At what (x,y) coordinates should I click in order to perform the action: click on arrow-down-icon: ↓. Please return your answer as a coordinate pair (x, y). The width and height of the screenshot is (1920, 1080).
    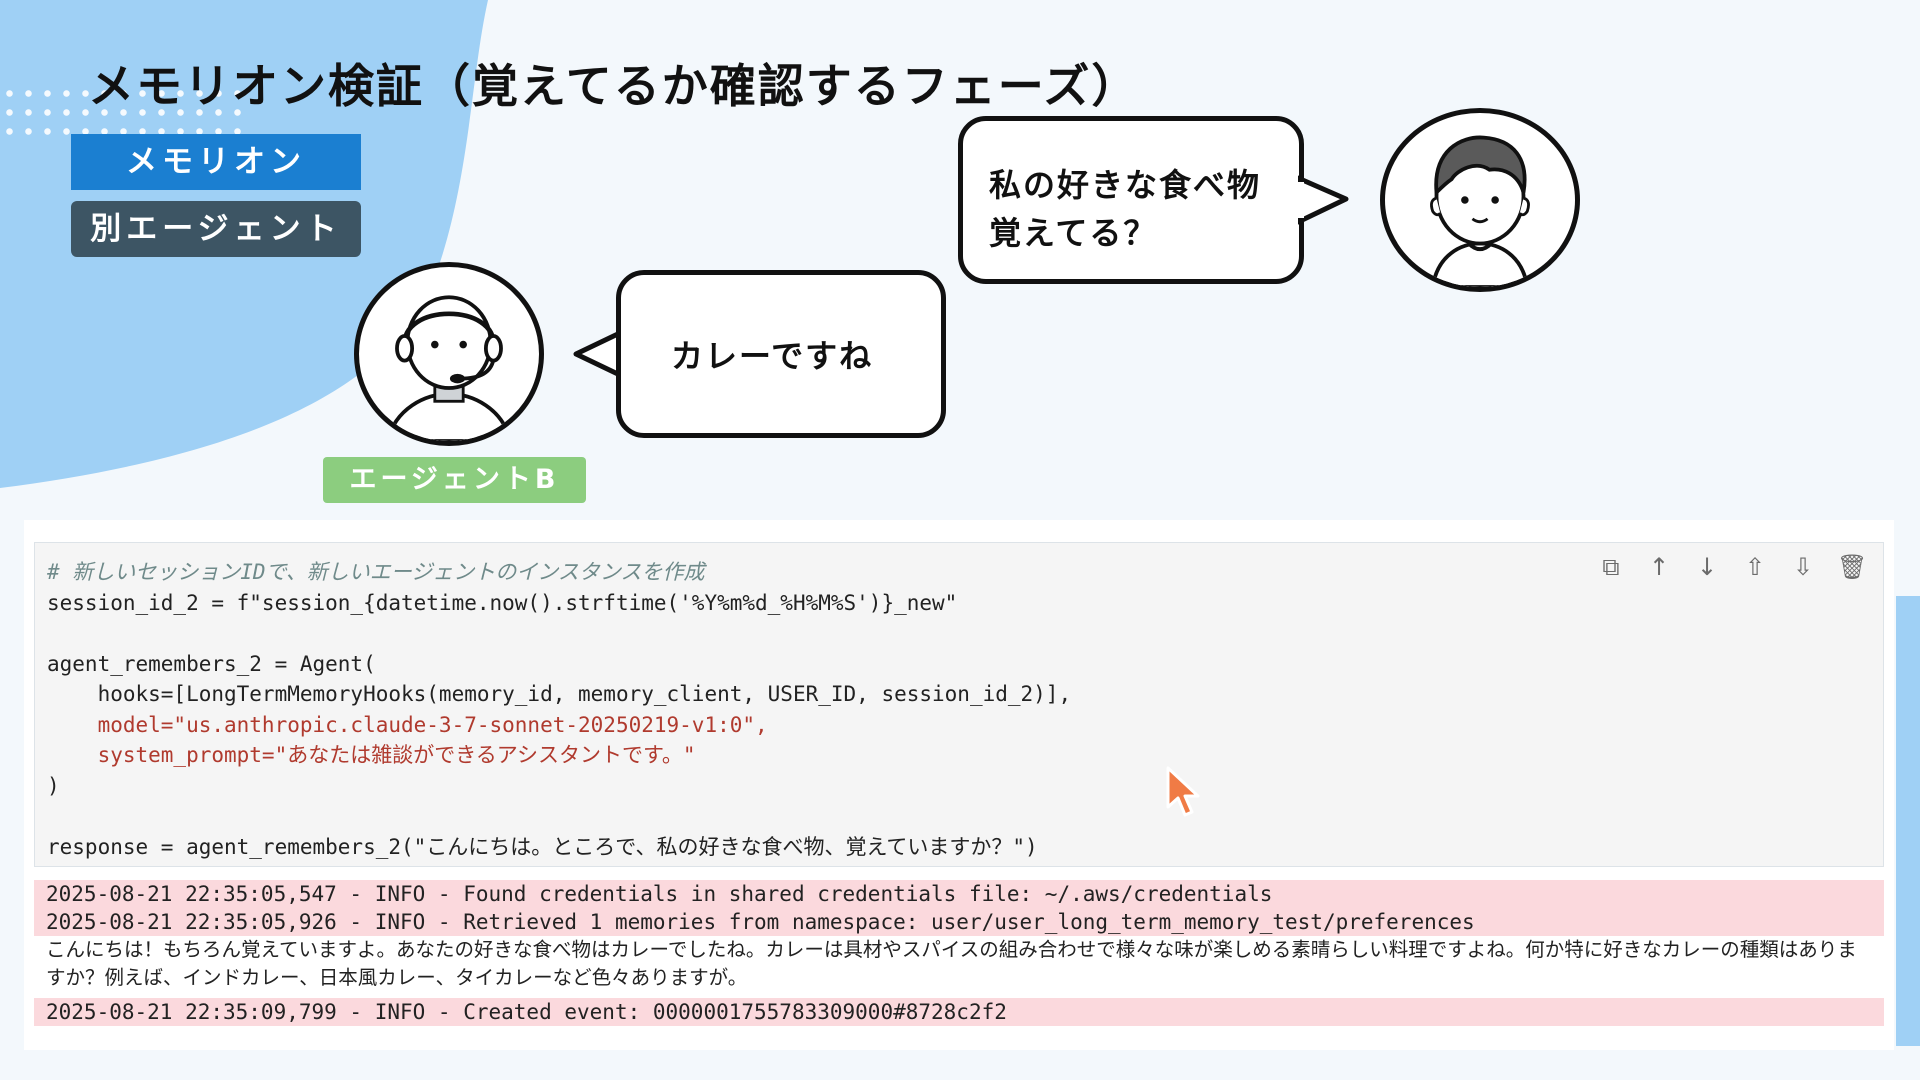
    Looking at the image, I should click on (1707, 567).